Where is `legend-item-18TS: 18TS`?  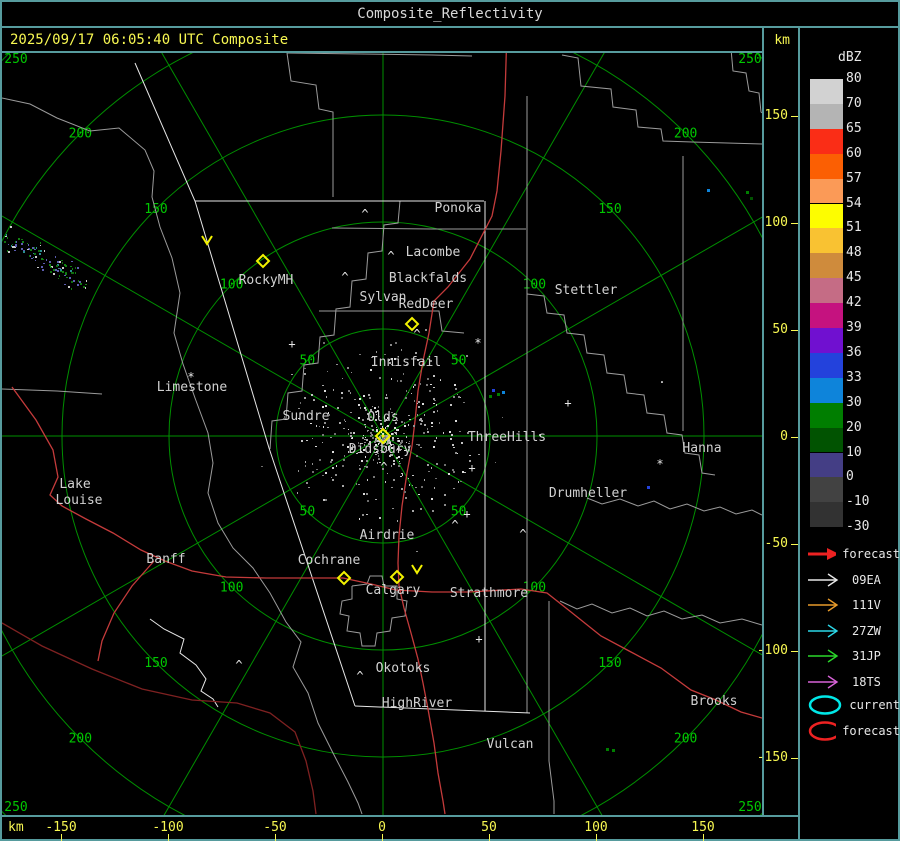
legend-item-18TS: 18TS is located at coordinates (853, 682).